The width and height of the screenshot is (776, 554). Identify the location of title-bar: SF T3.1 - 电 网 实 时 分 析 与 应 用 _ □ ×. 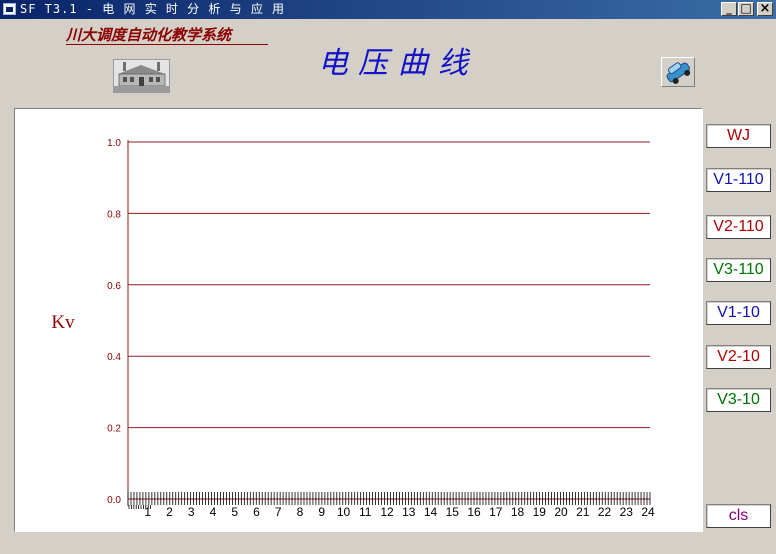
(388, 9).